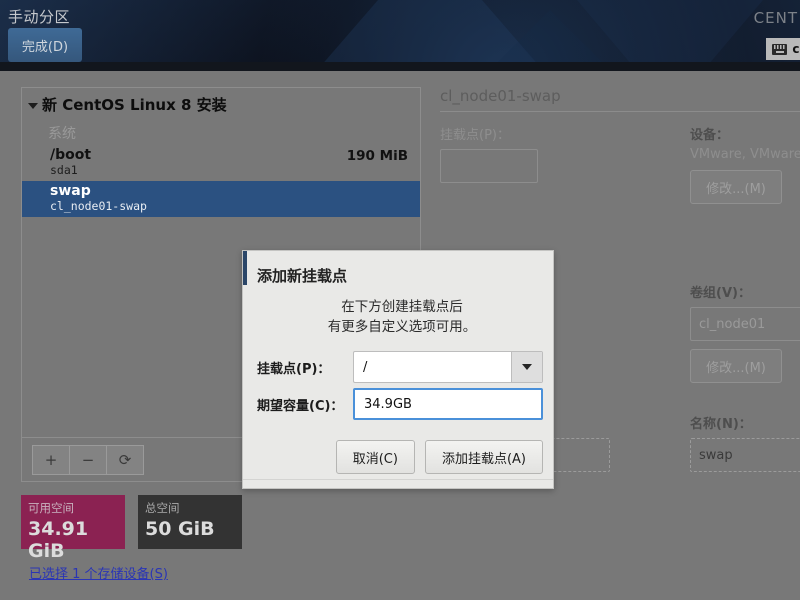 The width and height of the screenshot is (800, 600). Describe the element at coordinates (402, 326) in the screenshot. I see `dialog-description-line2: 有更多自定义选项可用。` at that location.